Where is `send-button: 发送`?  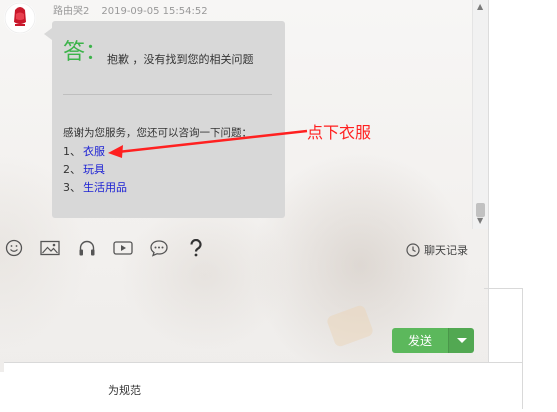
send-button: 发送 is located at coordinates (420, 340).